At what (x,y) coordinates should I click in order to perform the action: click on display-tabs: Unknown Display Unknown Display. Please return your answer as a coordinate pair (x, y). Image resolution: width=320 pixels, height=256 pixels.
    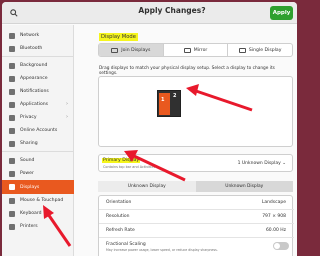
    Looking at the image, I should click on (195, 186).